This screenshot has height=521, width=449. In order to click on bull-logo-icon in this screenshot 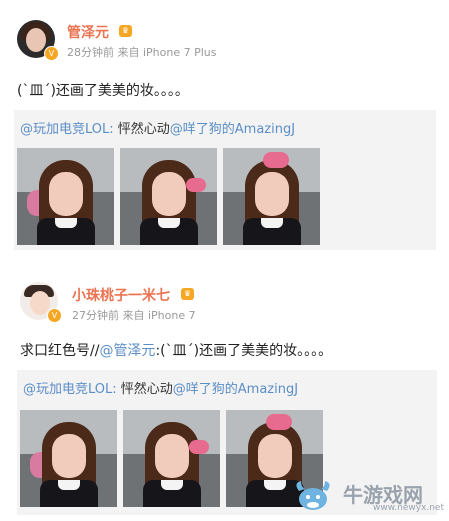, I will do `click(313, 495)`.